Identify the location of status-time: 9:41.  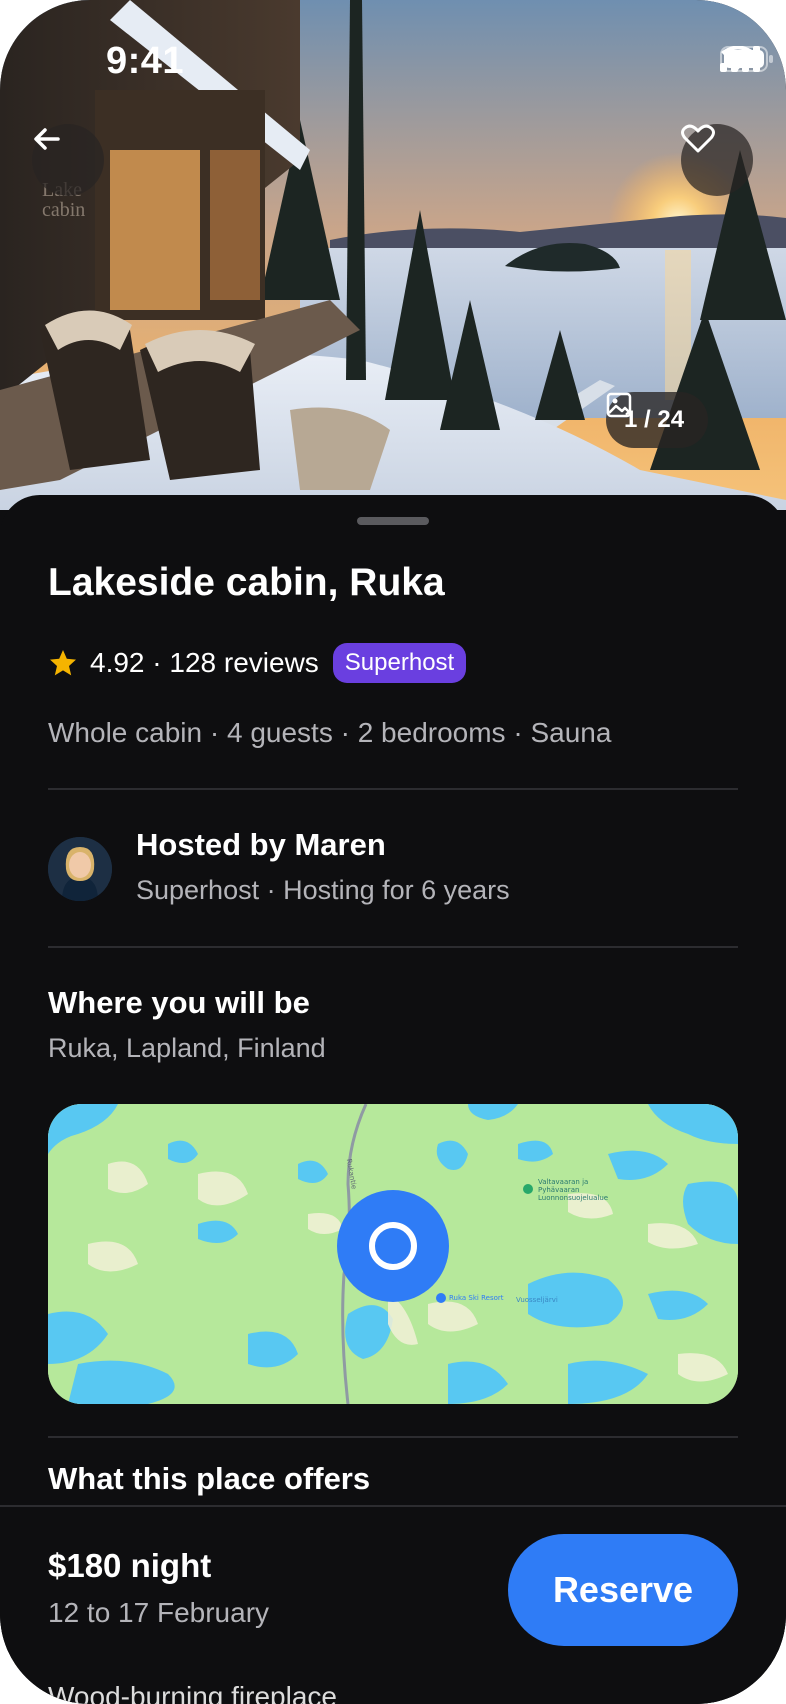
(145, 61).